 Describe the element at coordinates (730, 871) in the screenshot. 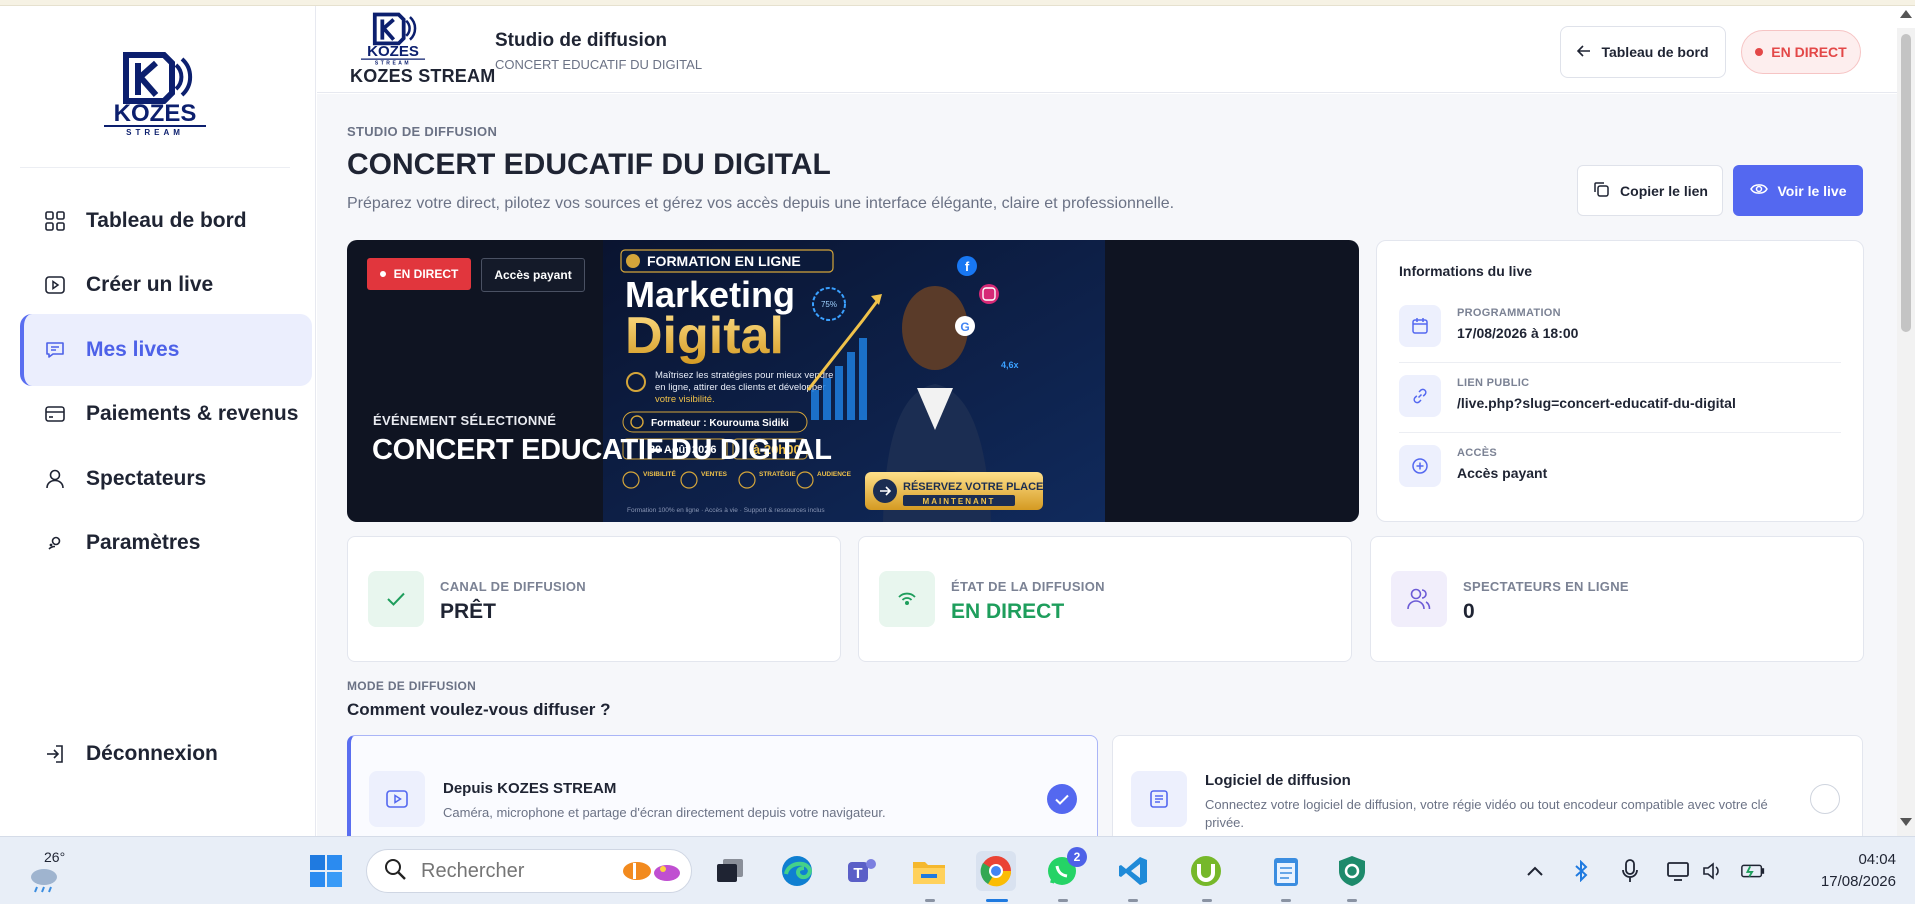

I see `task-view-icon` at that location.